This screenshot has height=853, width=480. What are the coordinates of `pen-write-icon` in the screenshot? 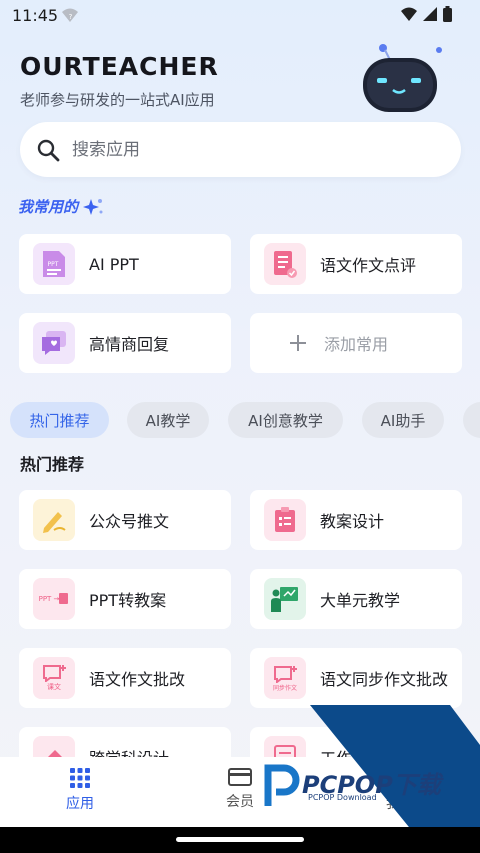 It's located at (54, 520).